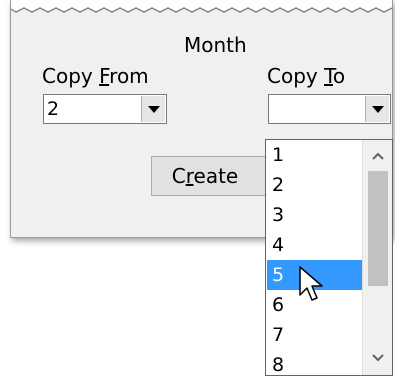 The width and height of the screenshot is (395, 376). I want to click on copy-to-select, so click(329, 109).